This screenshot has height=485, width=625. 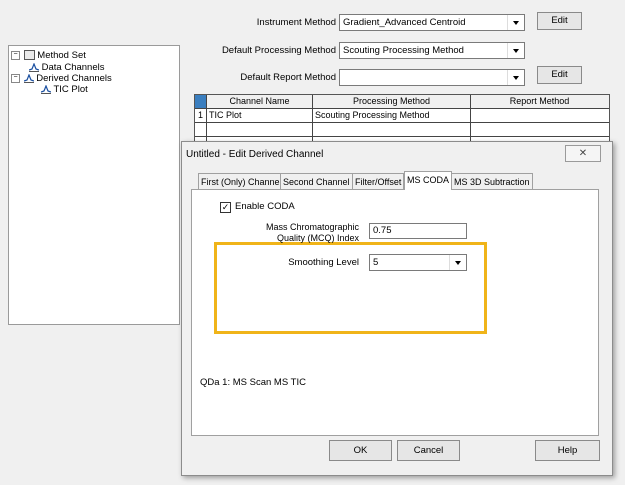 I want to click on tab-ms-coda: MS CODA, so click(x=428, y=180).